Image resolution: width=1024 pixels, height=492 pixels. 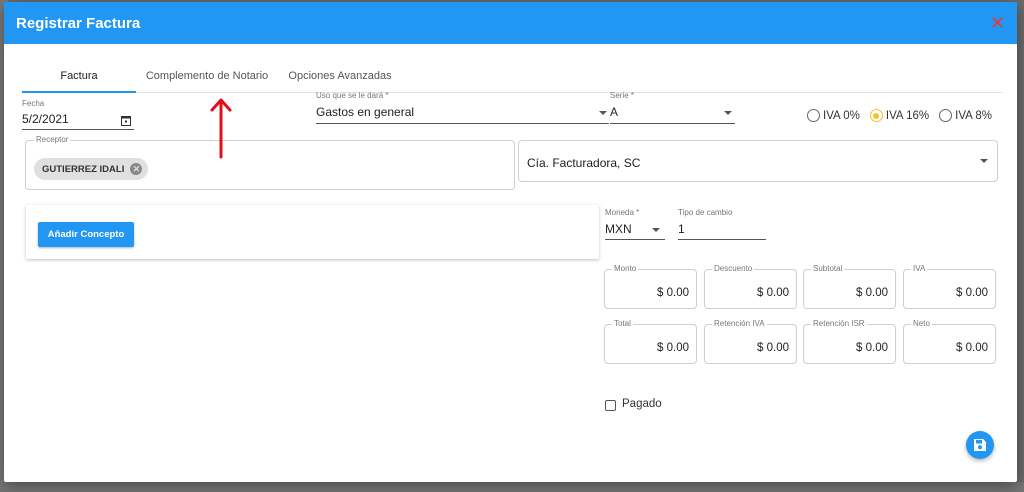 What do you see at coordinates (750, 286) in the screenshot?
I see `descuento-field: Descuento $ 0.00` at bounding box center [750, 286].